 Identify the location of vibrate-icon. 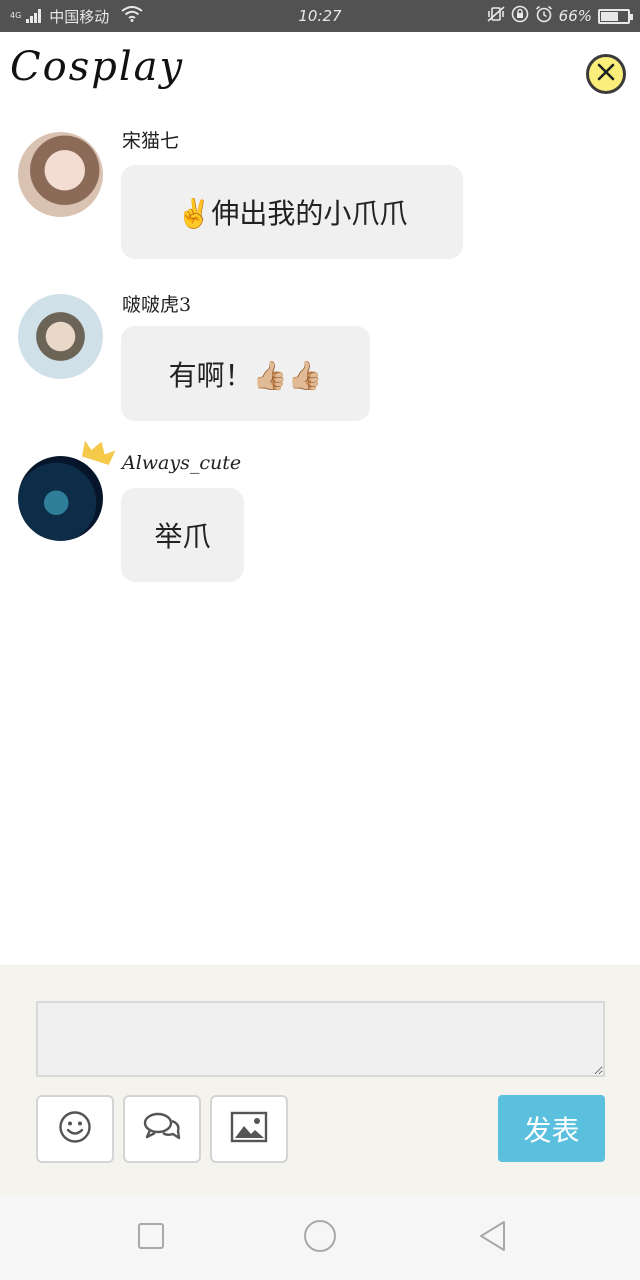
(496, 16).